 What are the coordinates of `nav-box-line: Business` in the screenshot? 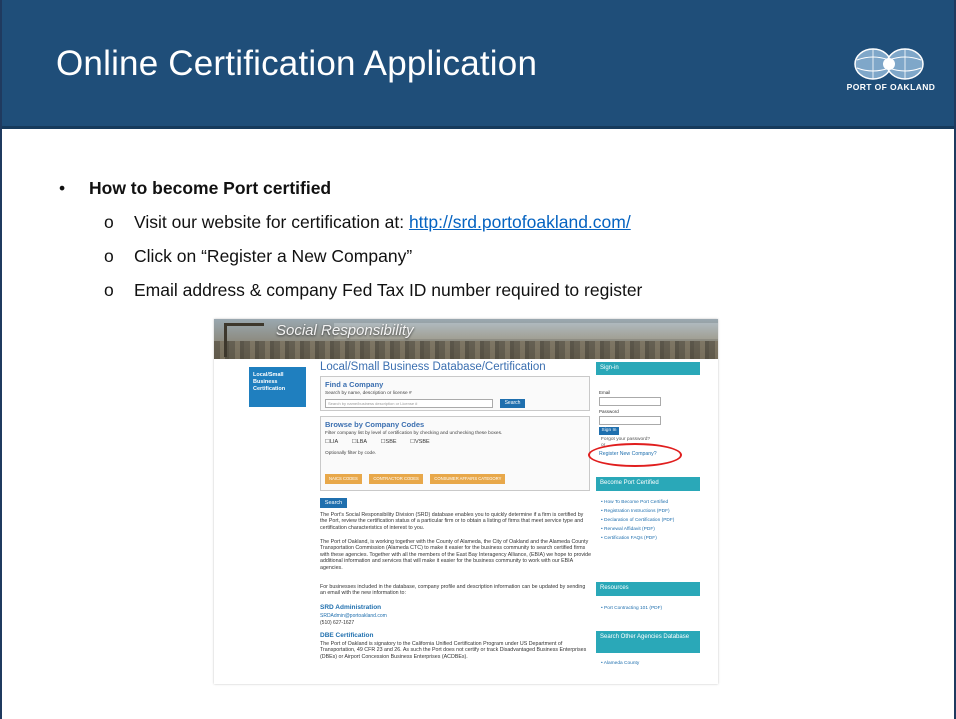 It's located at (265, 382).